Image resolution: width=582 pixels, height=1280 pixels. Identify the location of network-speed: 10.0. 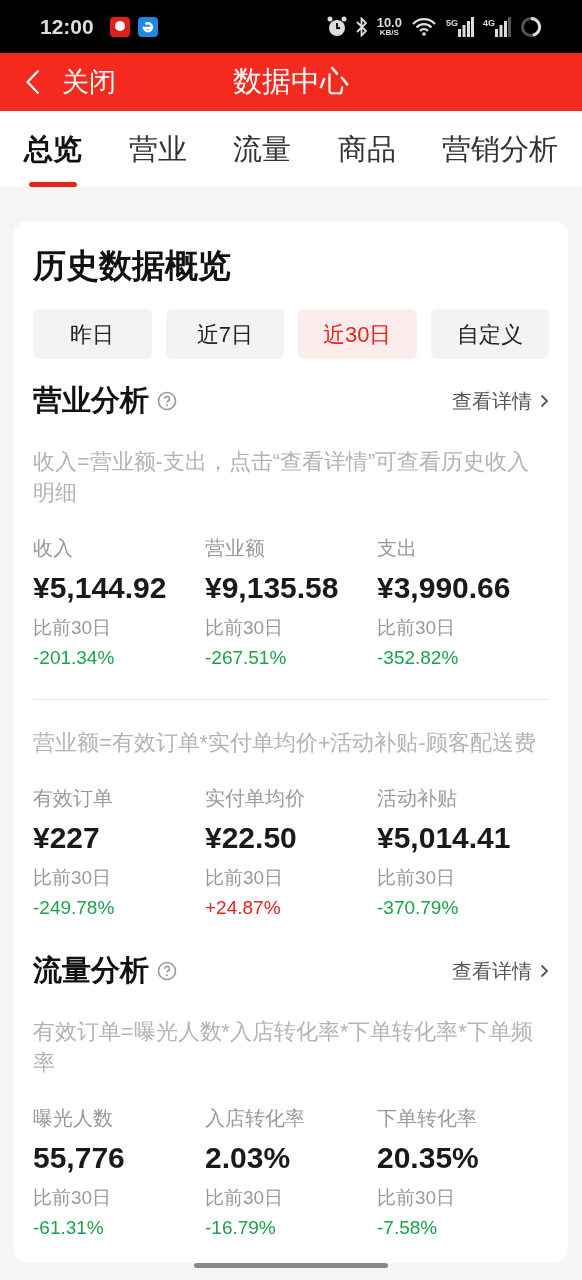
(389, 23).